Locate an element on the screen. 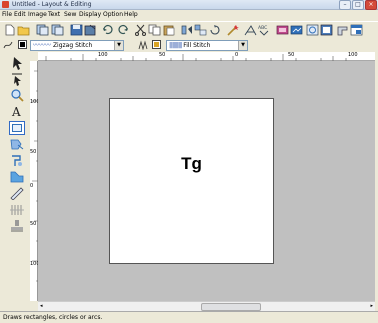 The image size is (378, 323). close-button: × is located at coordinates (371, 5).